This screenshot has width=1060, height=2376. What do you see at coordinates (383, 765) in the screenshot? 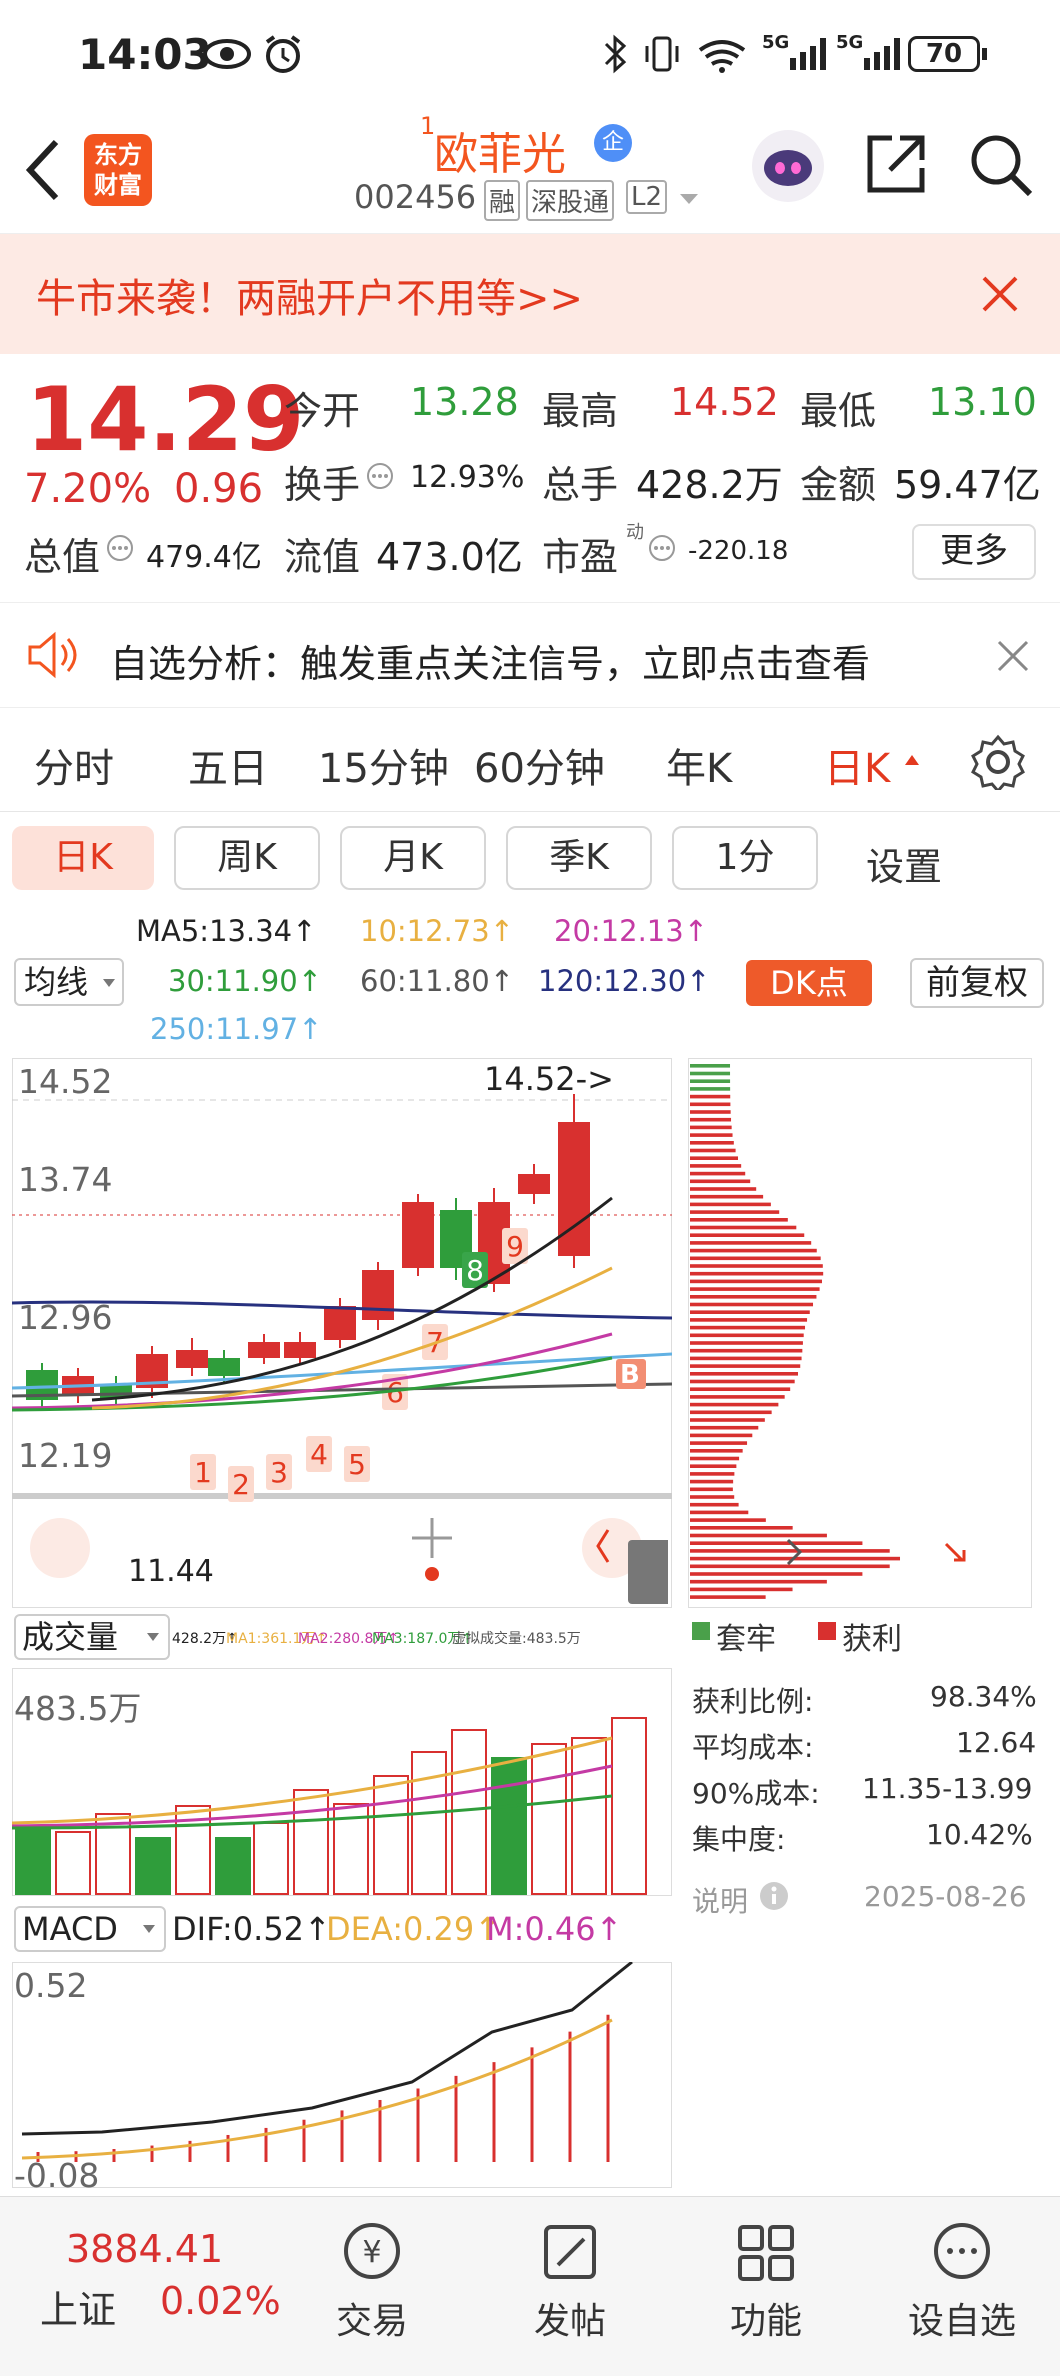
I see `tab-15min: 15分钟` at bounding box center [383, 765].